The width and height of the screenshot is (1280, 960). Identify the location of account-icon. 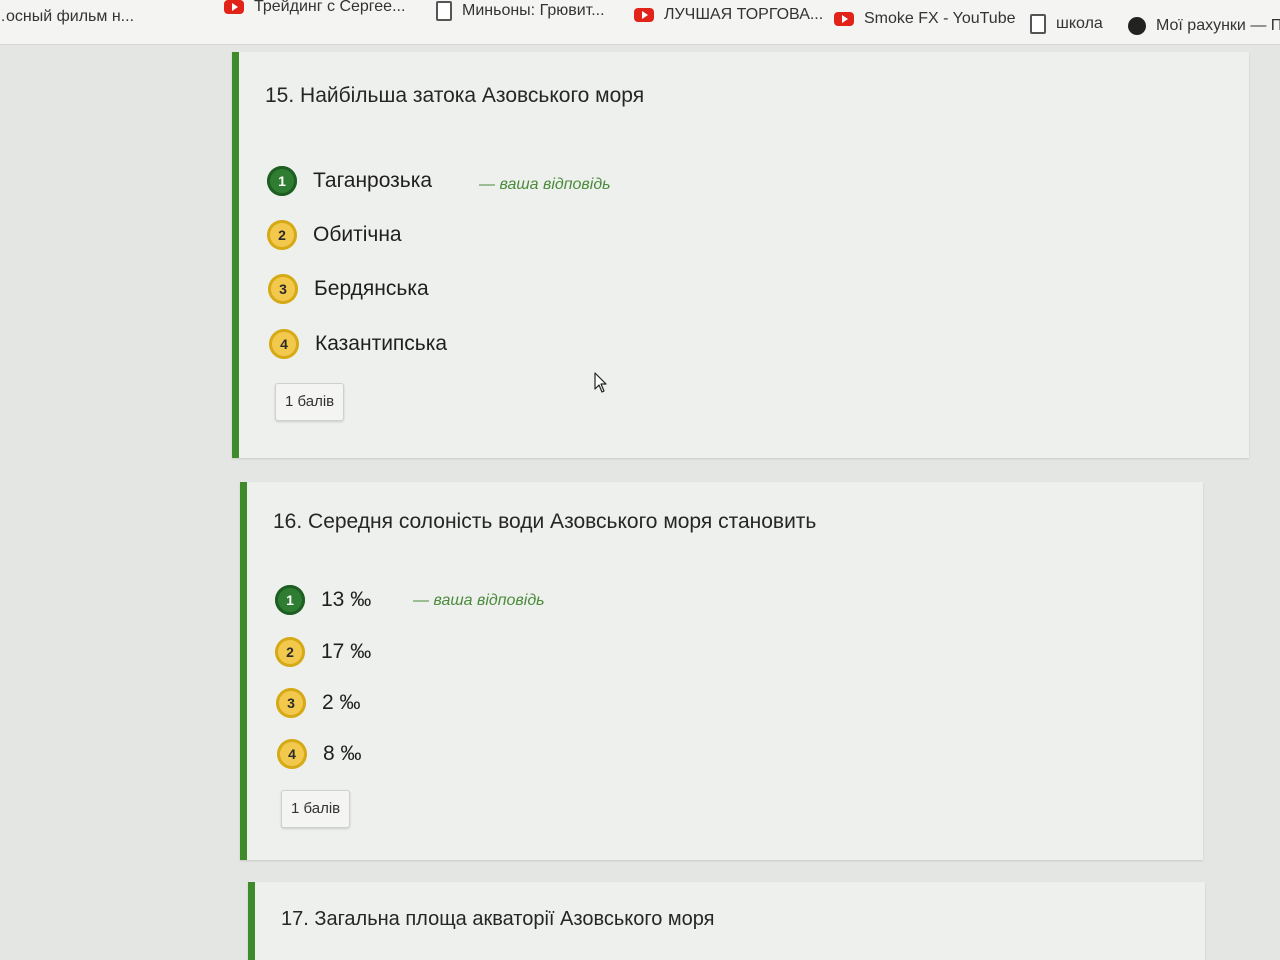
(1137, 26).